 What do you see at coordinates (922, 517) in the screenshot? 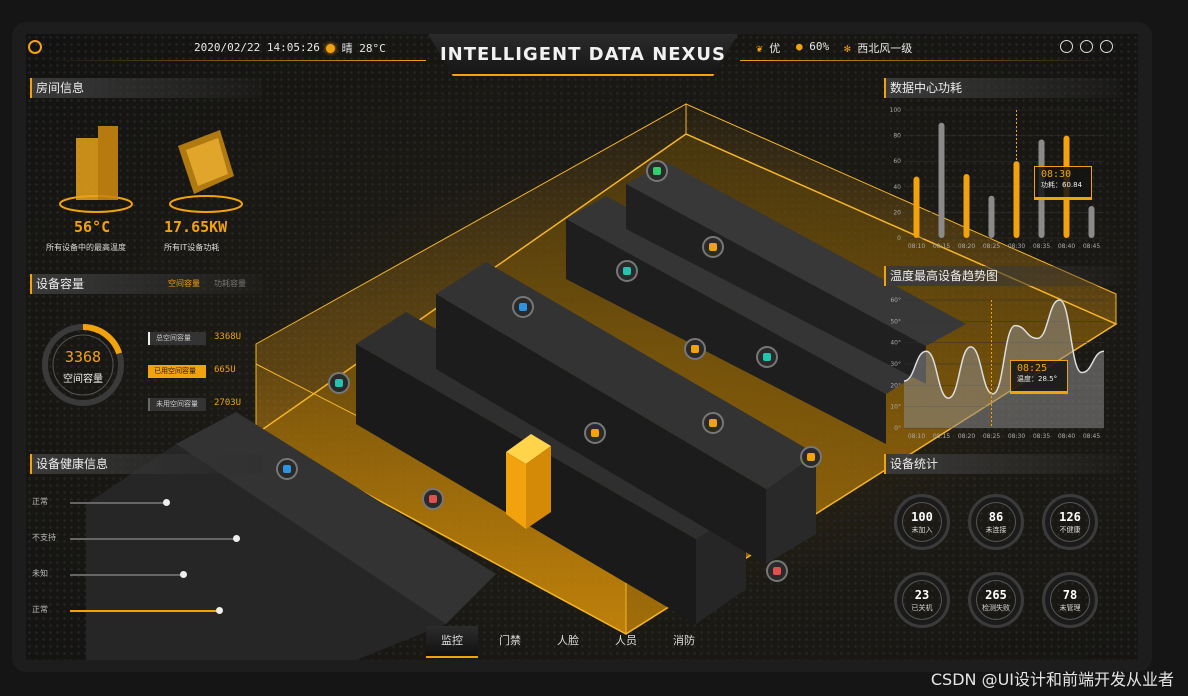
I see `stat-value: 100` at bounding box center [922, 517].